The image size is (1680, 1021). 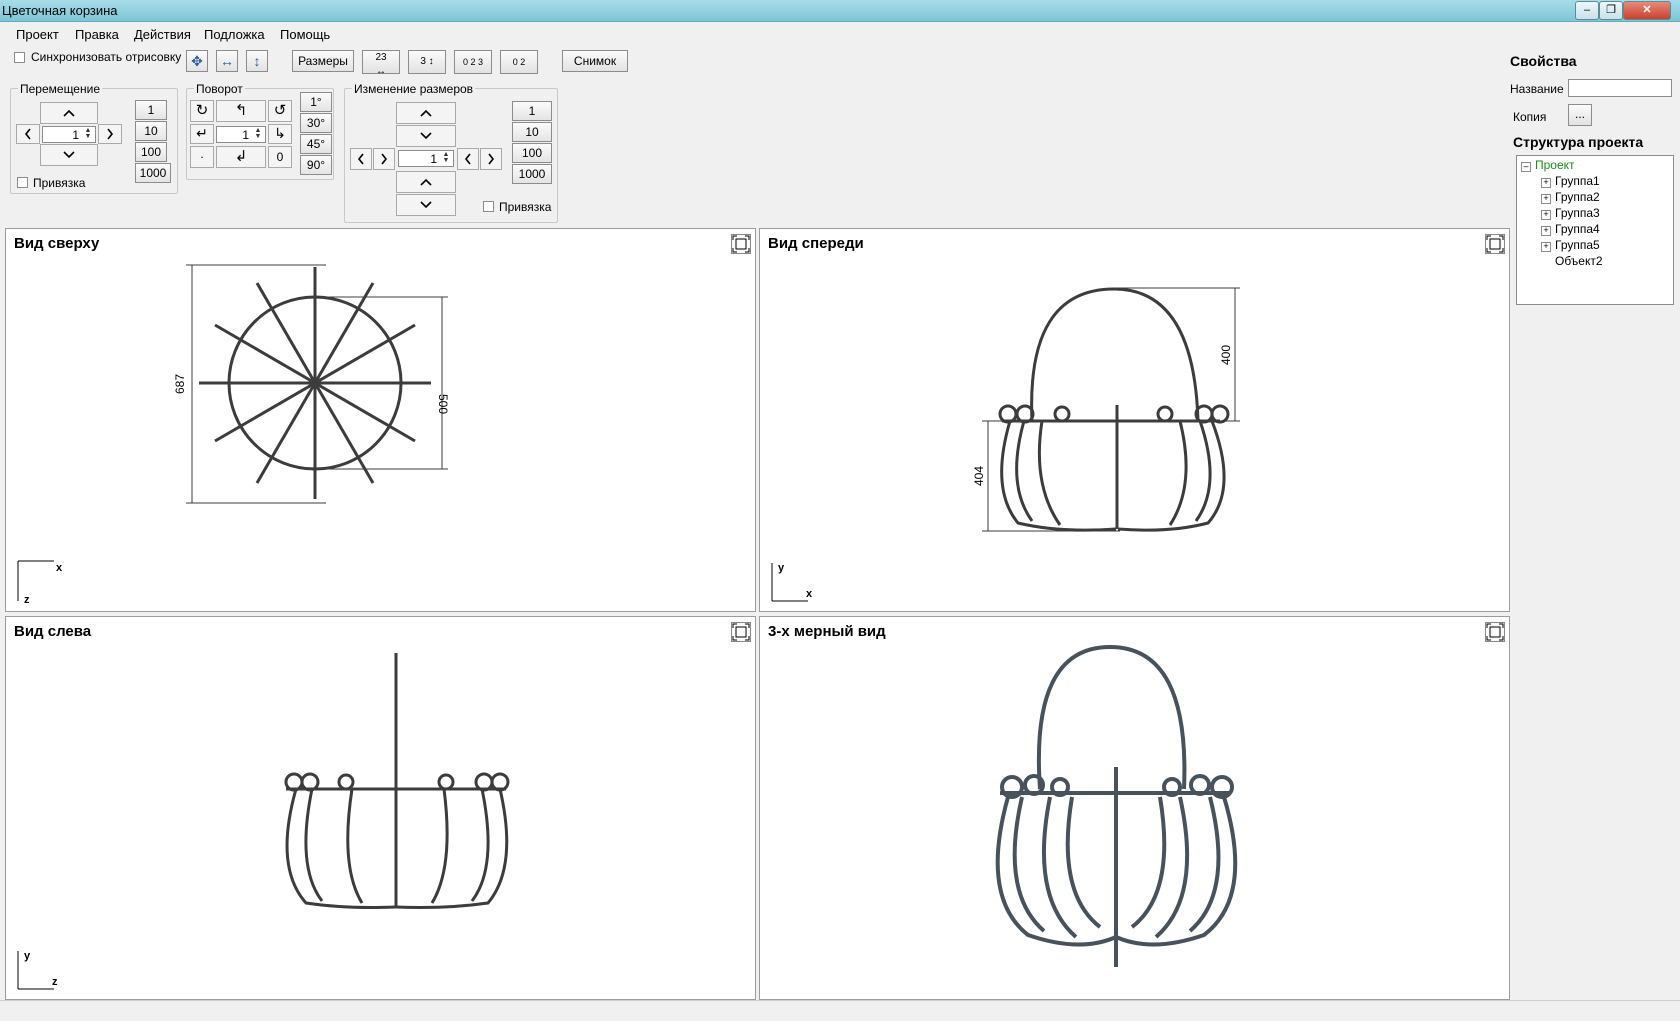 I want to click on menu-bar: Проект Правка Действия Подложка Помощь, so click(x=840, y=34).